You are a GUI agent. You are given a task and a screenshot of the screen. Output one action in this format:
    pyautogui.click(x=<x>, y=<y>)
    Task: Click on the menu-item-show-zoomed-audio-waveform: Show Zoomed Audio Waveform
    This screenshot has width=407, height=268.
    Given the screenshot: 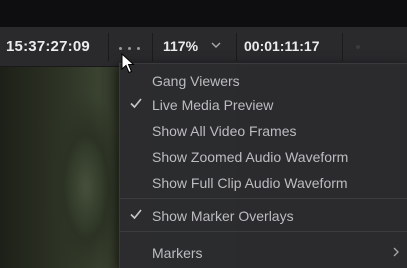 What is the action you would take?
    pyautogui.click(x=263, y=157)
    